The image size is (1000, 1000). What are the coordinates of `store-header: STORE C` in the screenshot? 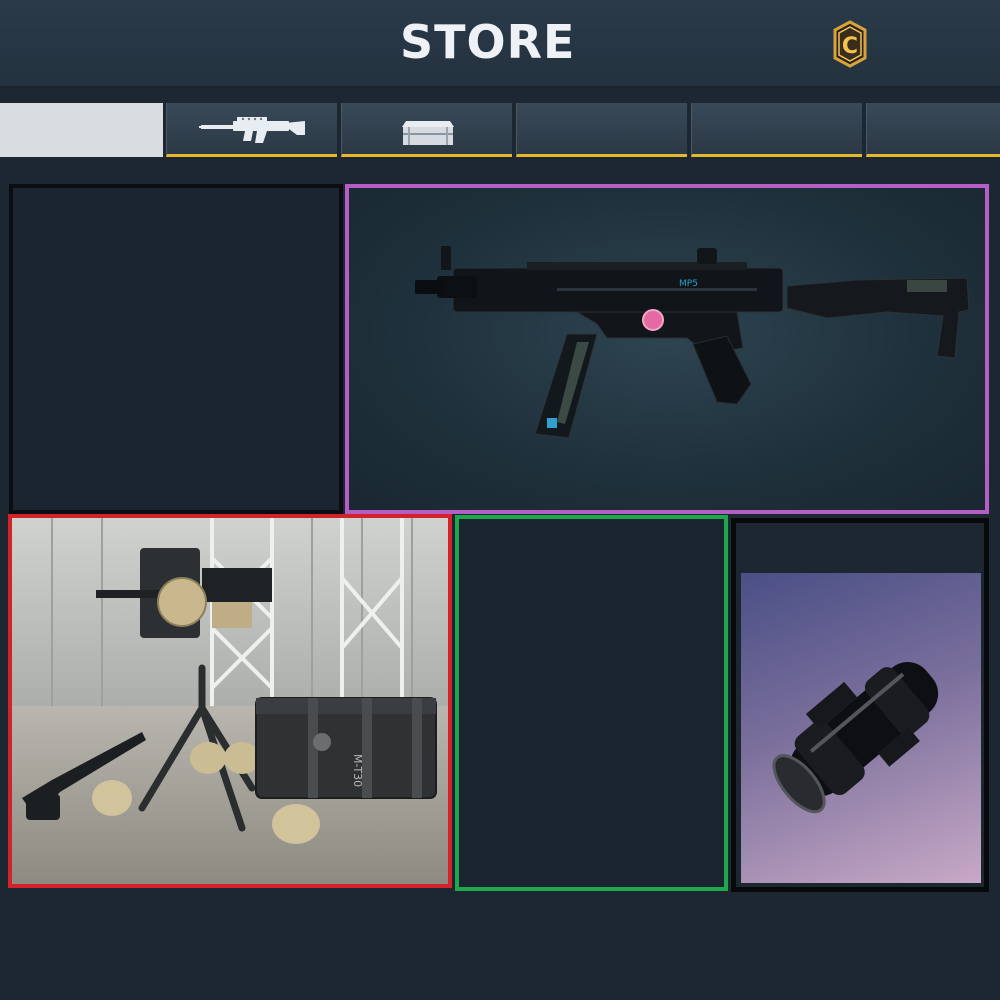 It's located at (500, 44).